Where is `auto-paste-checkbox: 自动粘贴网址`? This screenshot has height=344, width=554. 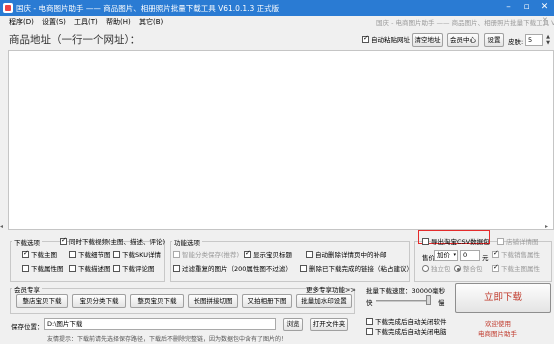
auto-paste-checkbox: 自动粘贴网址 is located at coordinates (386, 39).